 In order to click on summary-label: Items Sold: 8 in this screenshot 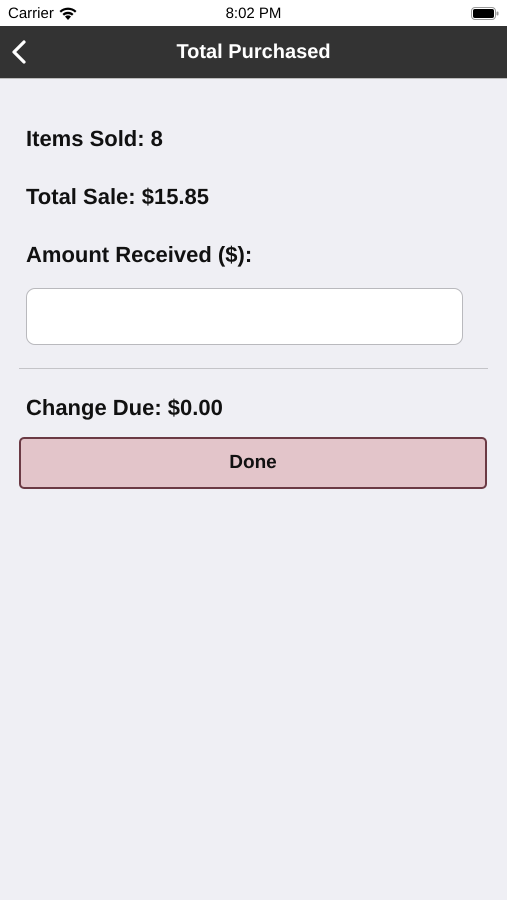, I will do `click(95, 139)`.